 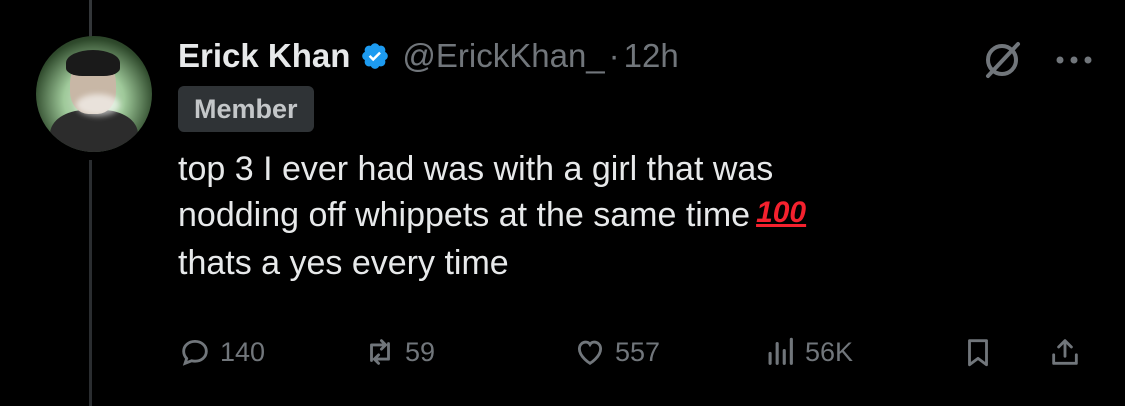 I want to click on tweet-text-line: nodding off whippets at the same time 100, so click(x=638, y=216).